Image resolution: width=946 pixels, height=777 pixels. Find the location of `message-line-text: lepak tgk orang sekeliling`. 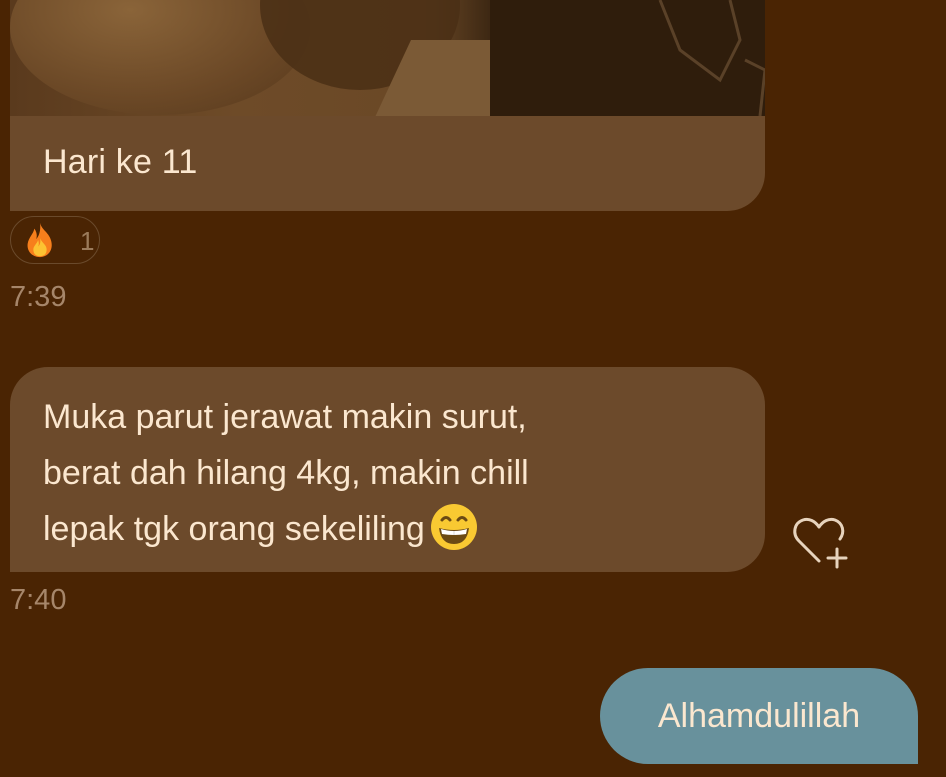

message-line-text: lepak tgk orang sekeliling is located at coordinates (234, 529).